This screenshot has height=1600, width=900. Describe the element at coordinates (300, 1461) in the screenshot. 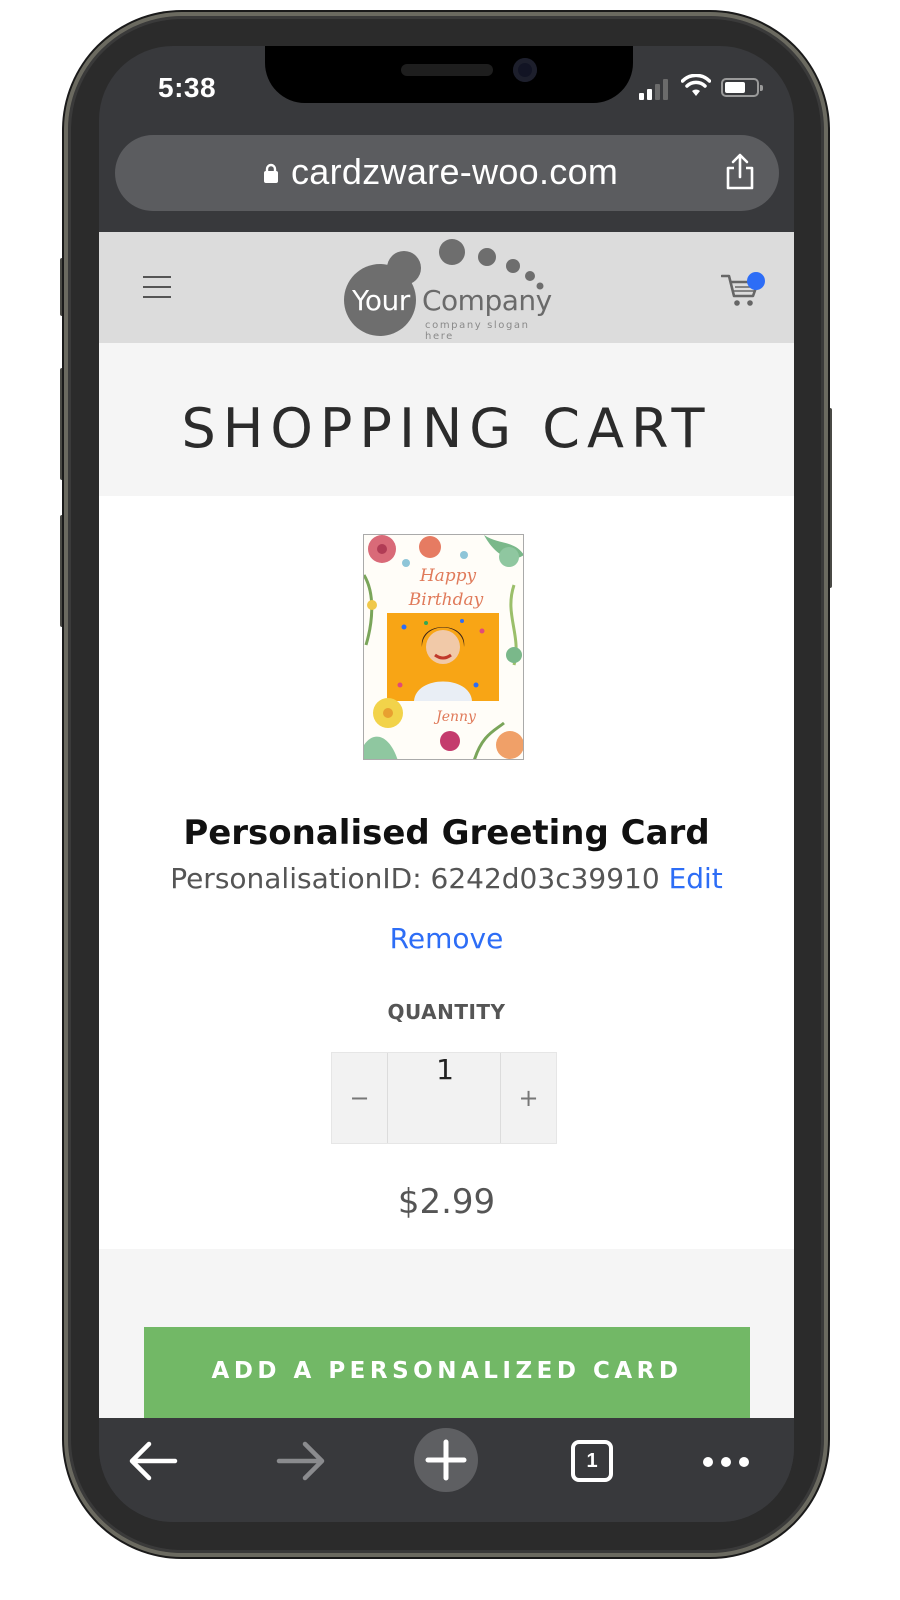

I see `arrow-right-icon` at that location.